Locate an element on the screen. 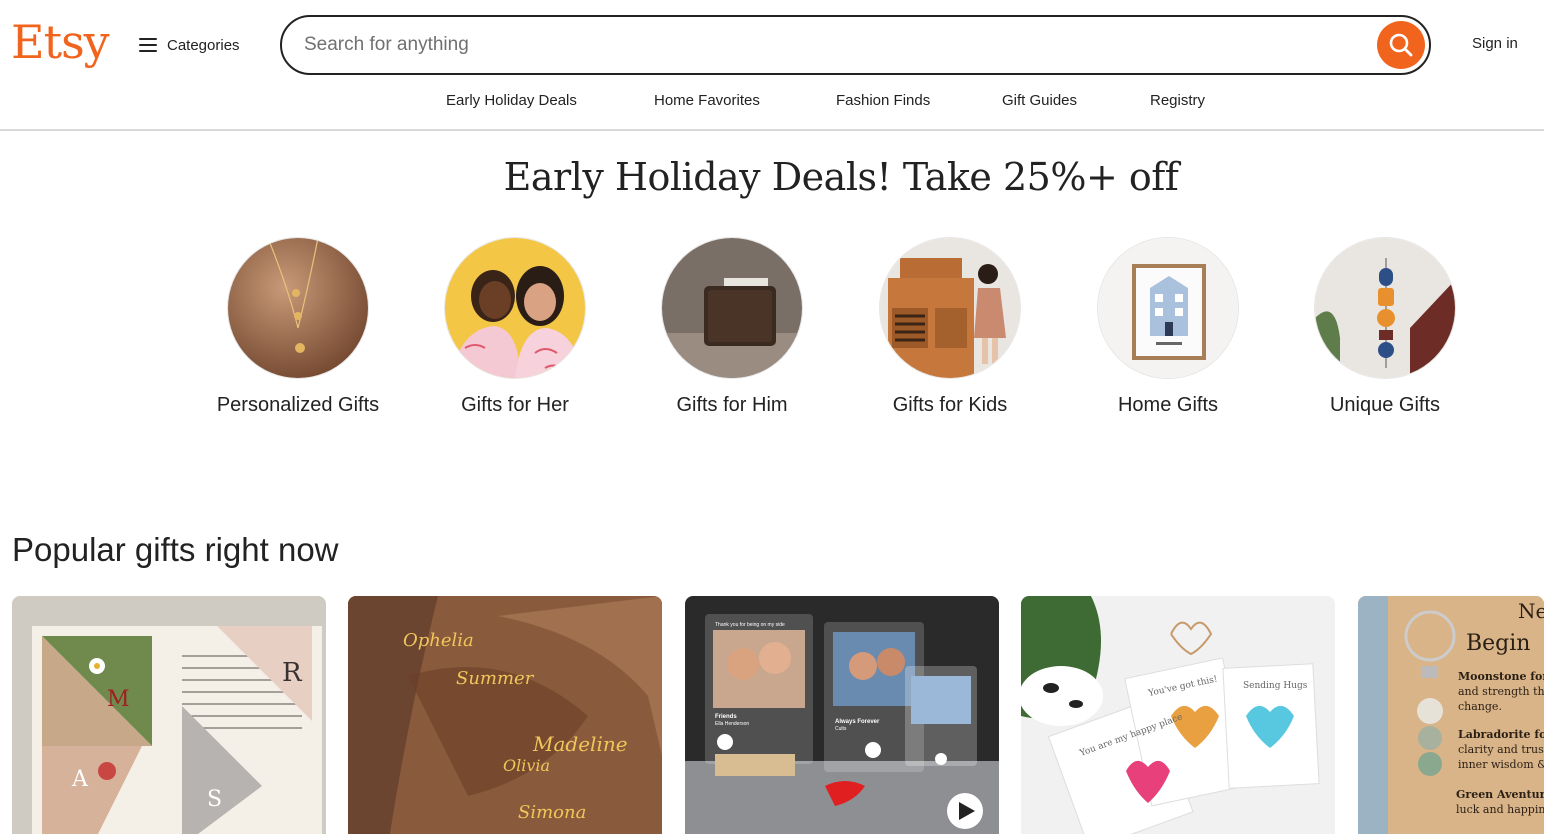 The image size is (1544, 834). category-gifts-for-kids: Gifts for Kids is located at coordinates (950, 327).